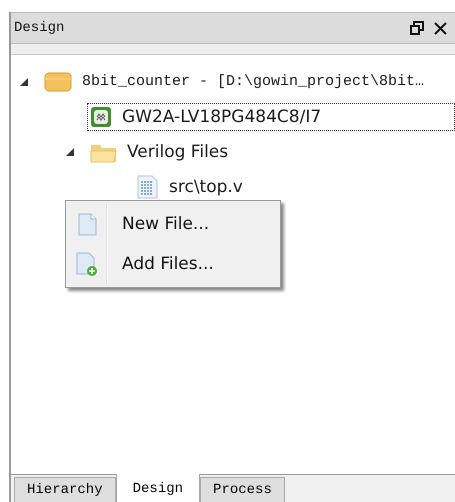 The height and width of the screenshot is (502, 455). What do you see at coordinates (101, 117) in the screenshot?
I see `chip-icon` at bounding box center [101, 117].